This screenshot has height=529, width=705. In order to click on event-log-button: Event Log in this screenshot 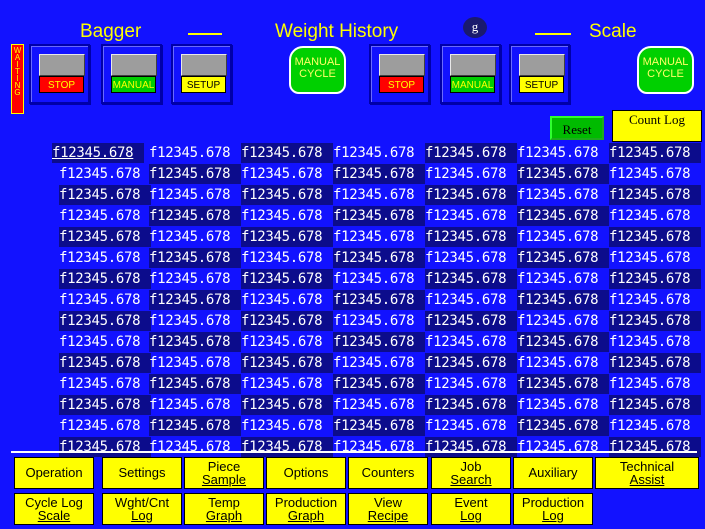, I will do `click(471, 509)`.